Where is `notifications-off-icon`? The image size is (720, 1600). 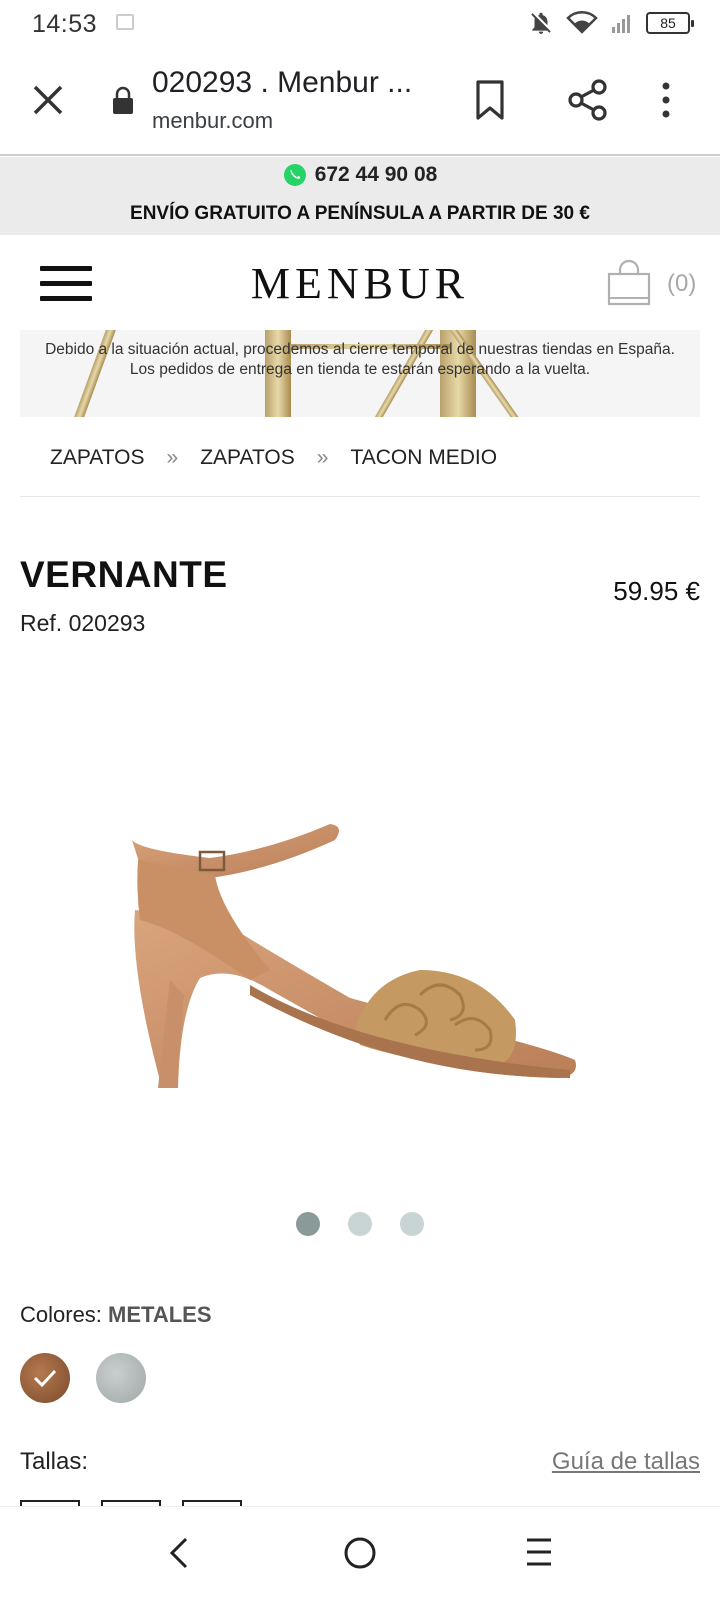
notifications-off-icon is located at coordinates (541, 23).